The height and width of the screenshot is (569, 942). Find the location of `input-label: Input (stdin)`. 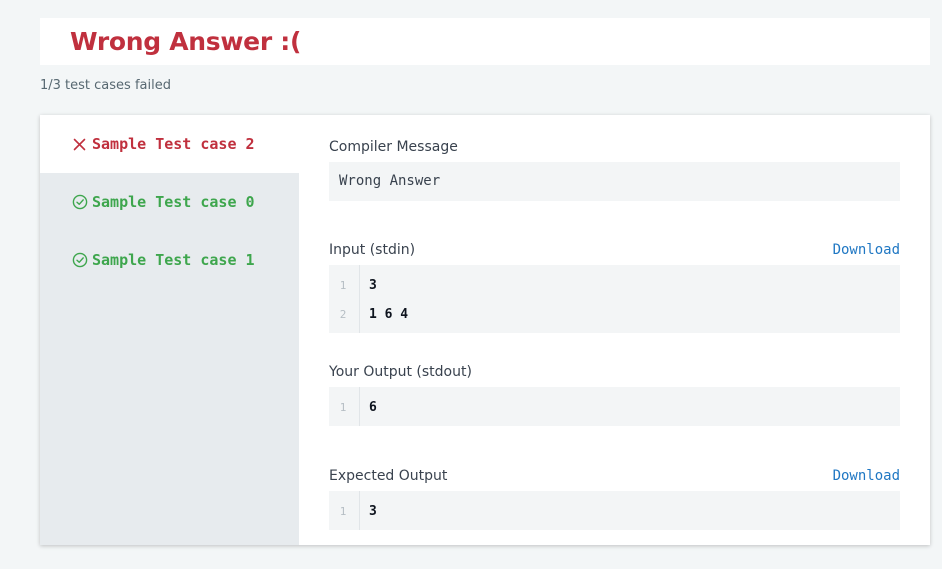

input-label: Input (stdin) is located at coordinates (372, 250).